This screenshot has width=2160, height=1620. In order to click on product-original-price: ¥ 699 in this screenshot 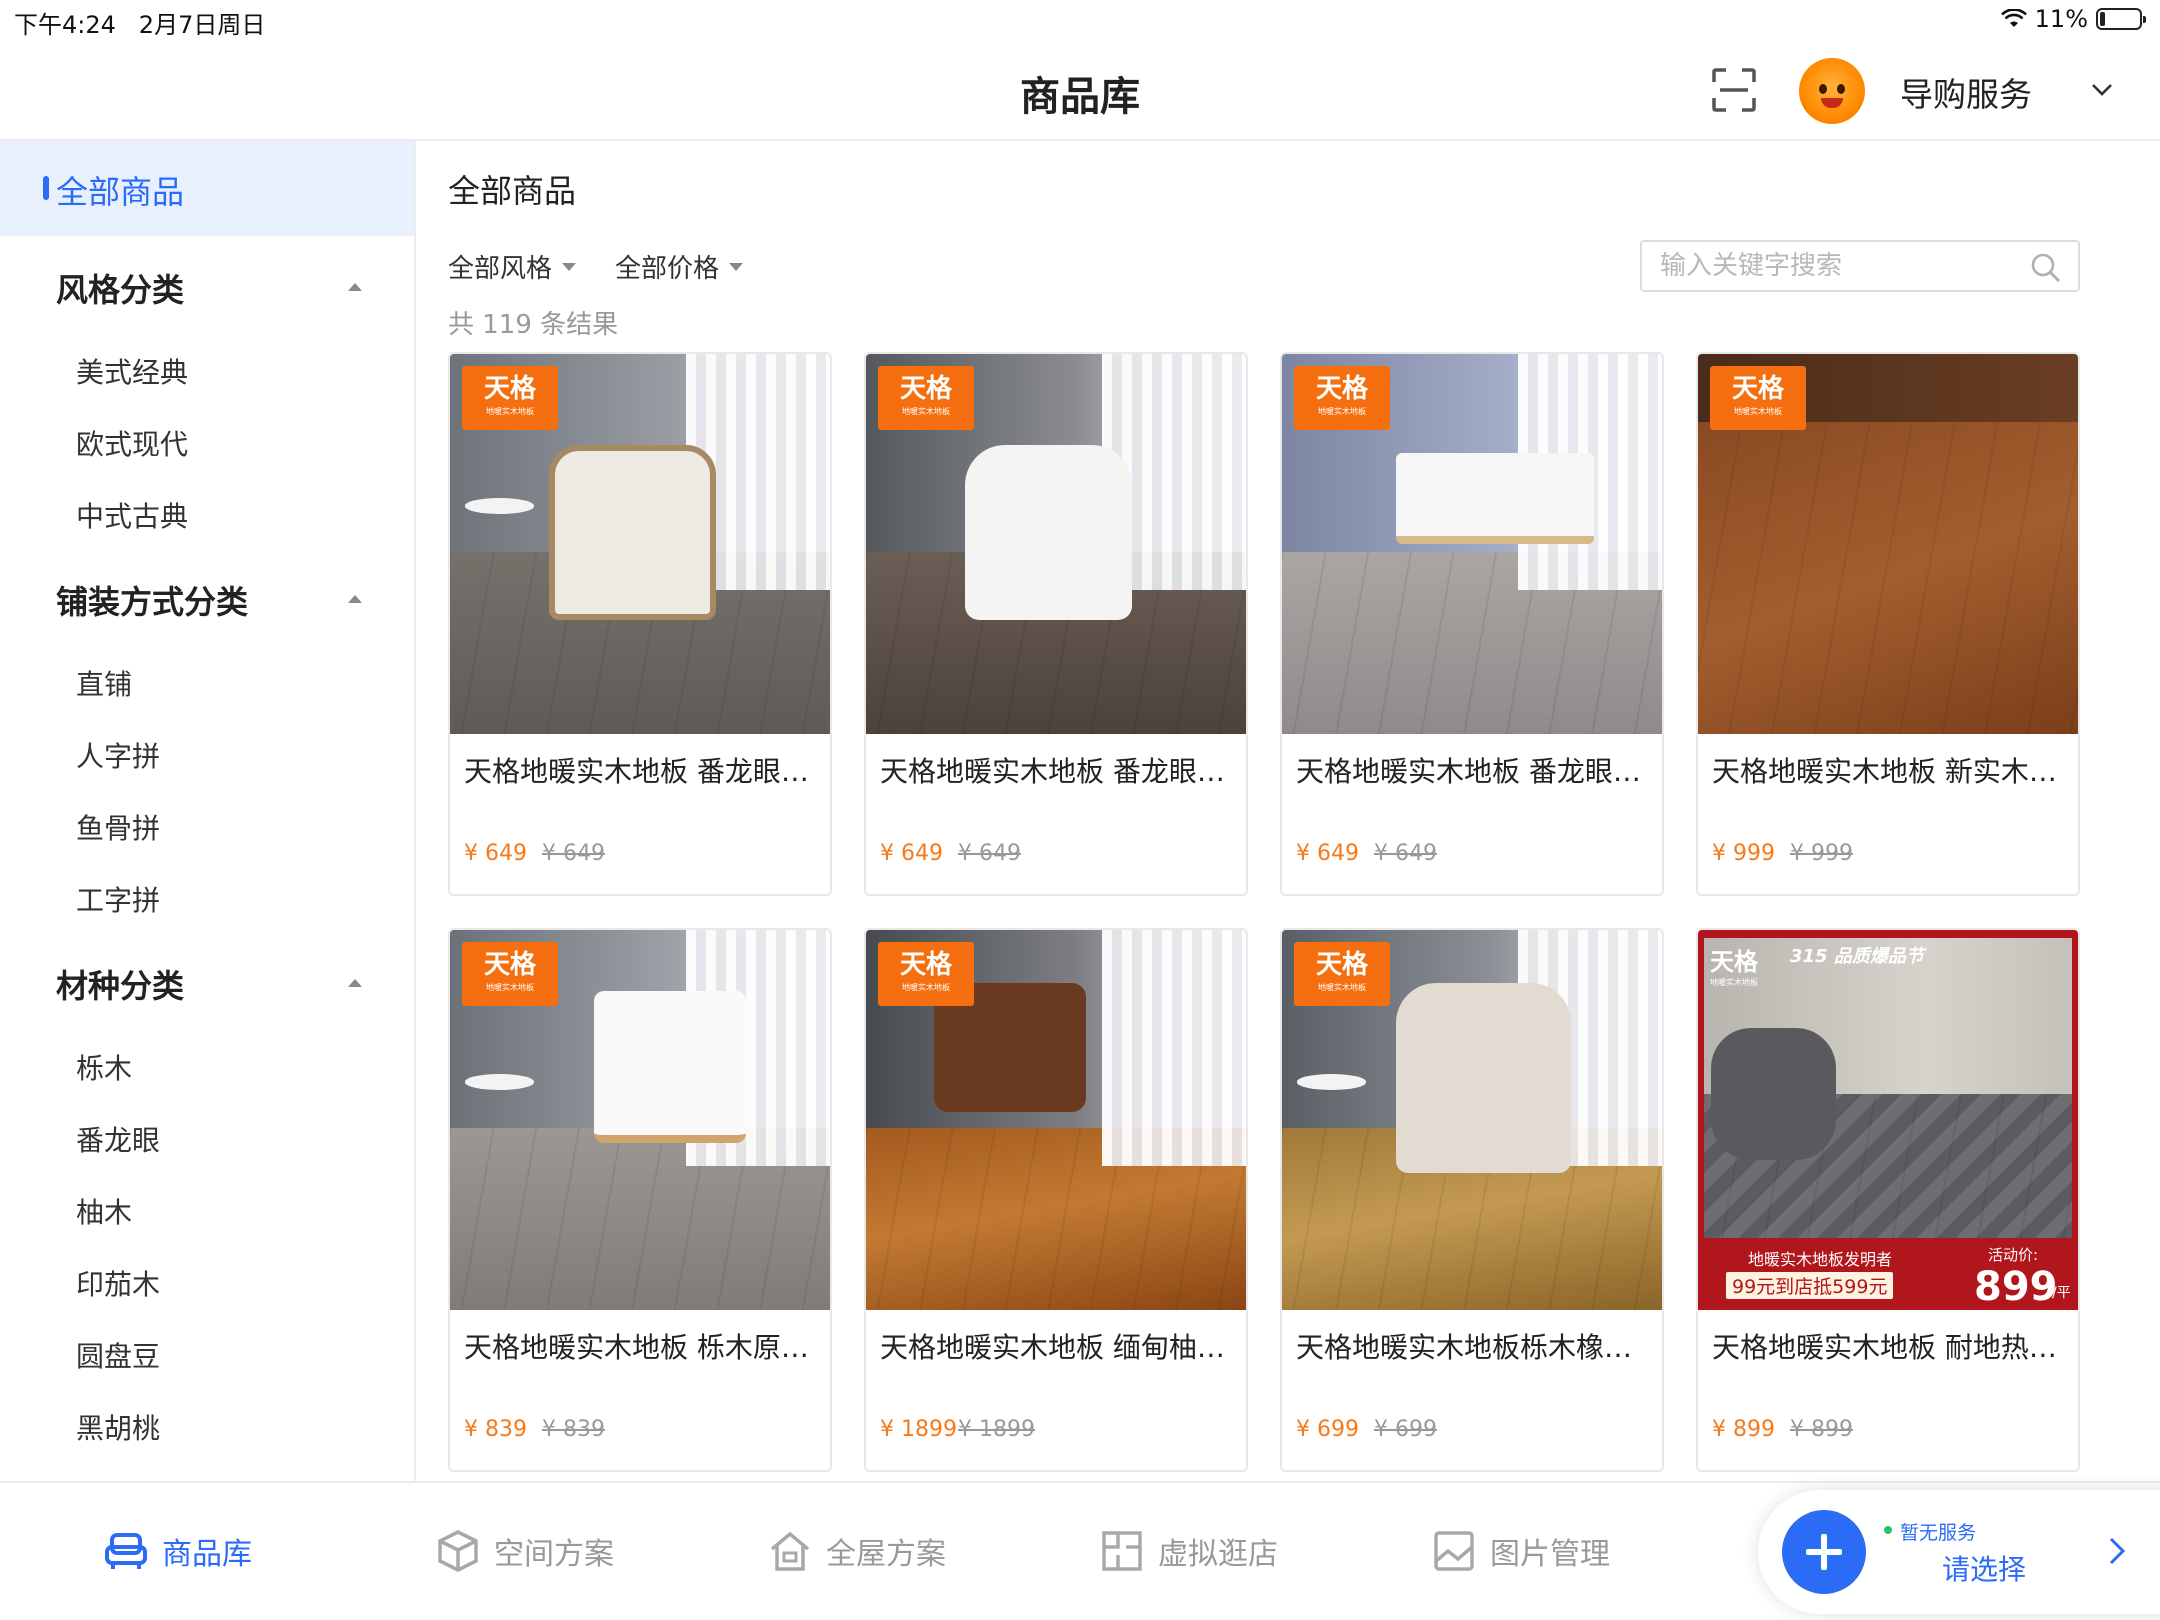, I will do `click(1405, 1429)`.